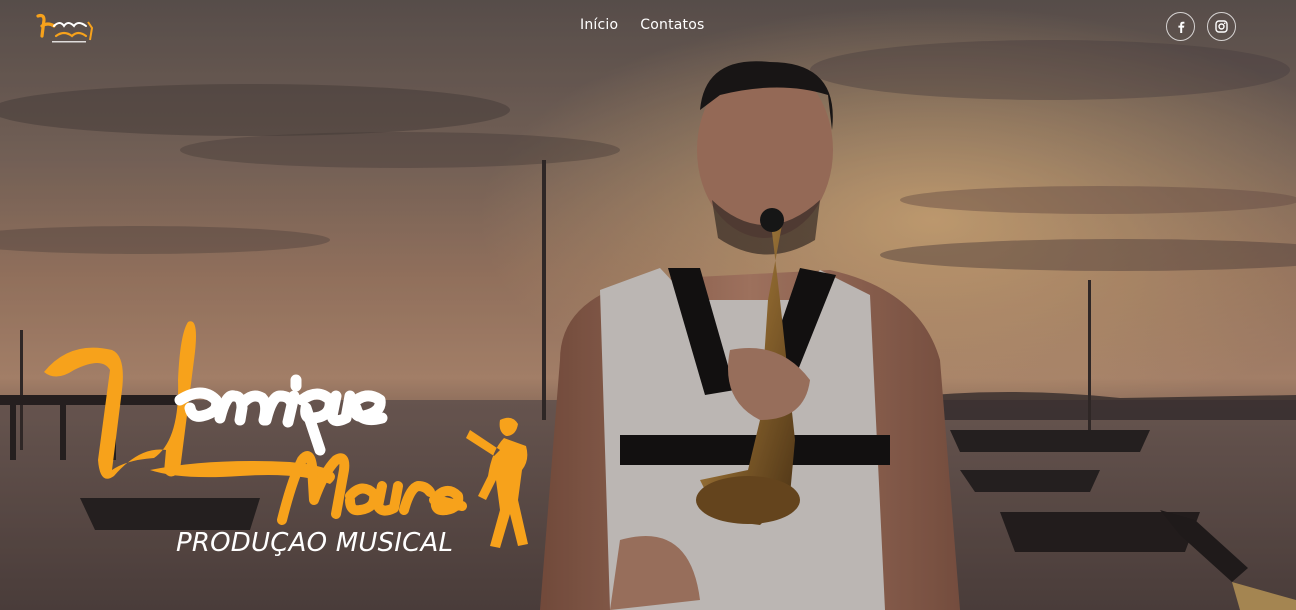 The width and height of the screenshot is (1296, 610). I want to click on facebook-icon, so click(1180, 27).